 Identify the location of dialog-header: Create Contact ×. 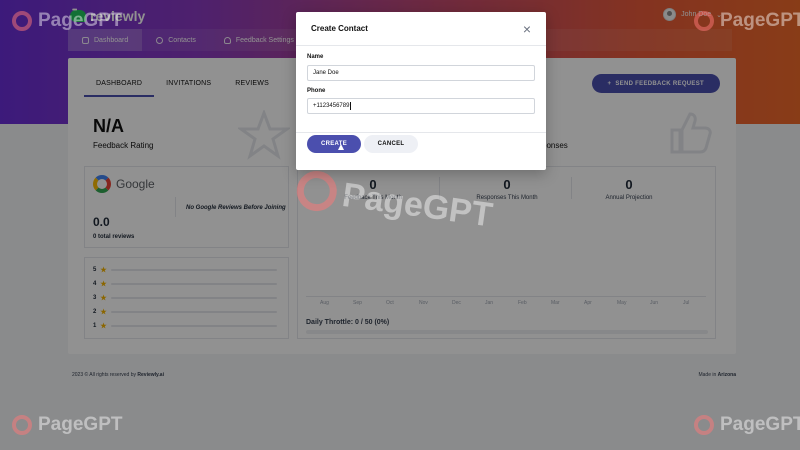
(421, 29).